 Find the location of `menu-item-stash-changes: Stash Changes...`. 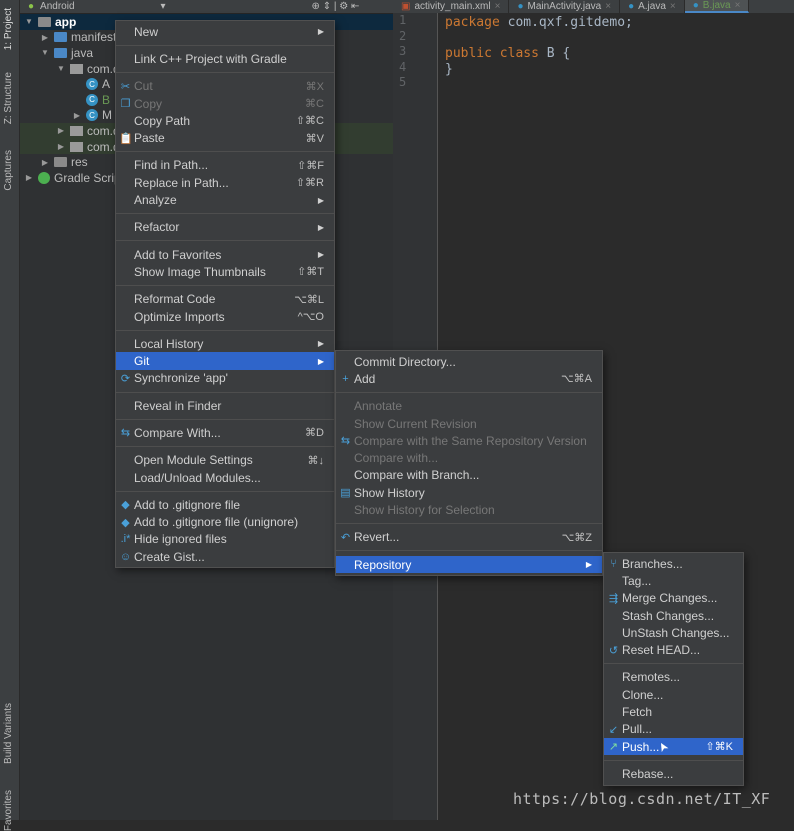

menu-item-stash-changes: Stash Changes... is located at coordinates (673, 615).